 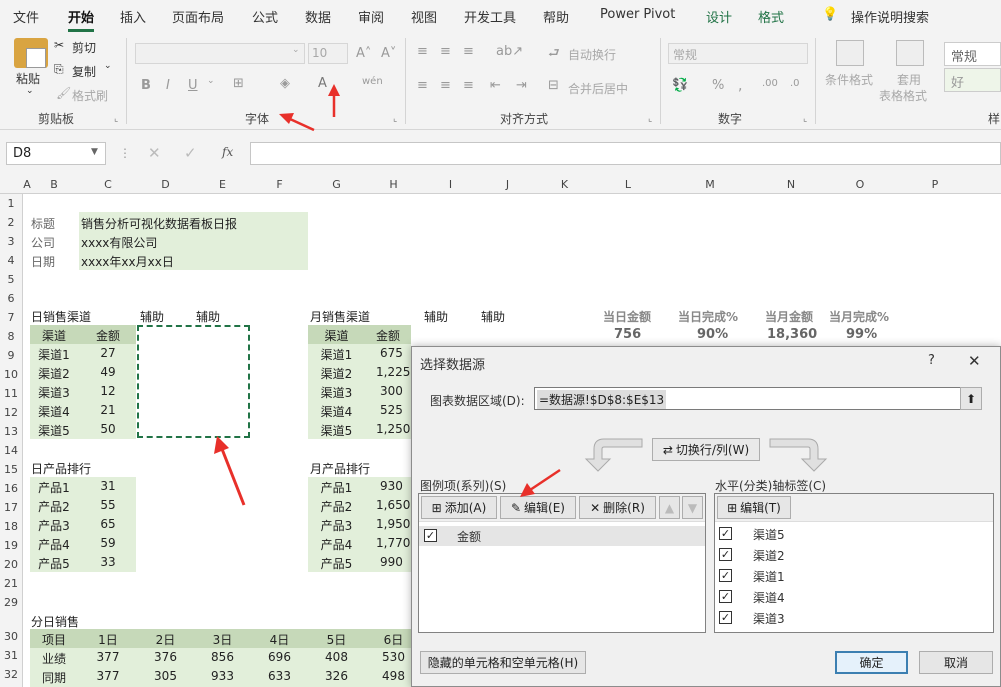 I want to click on underline-icon: U, so click(x=193, y=85).